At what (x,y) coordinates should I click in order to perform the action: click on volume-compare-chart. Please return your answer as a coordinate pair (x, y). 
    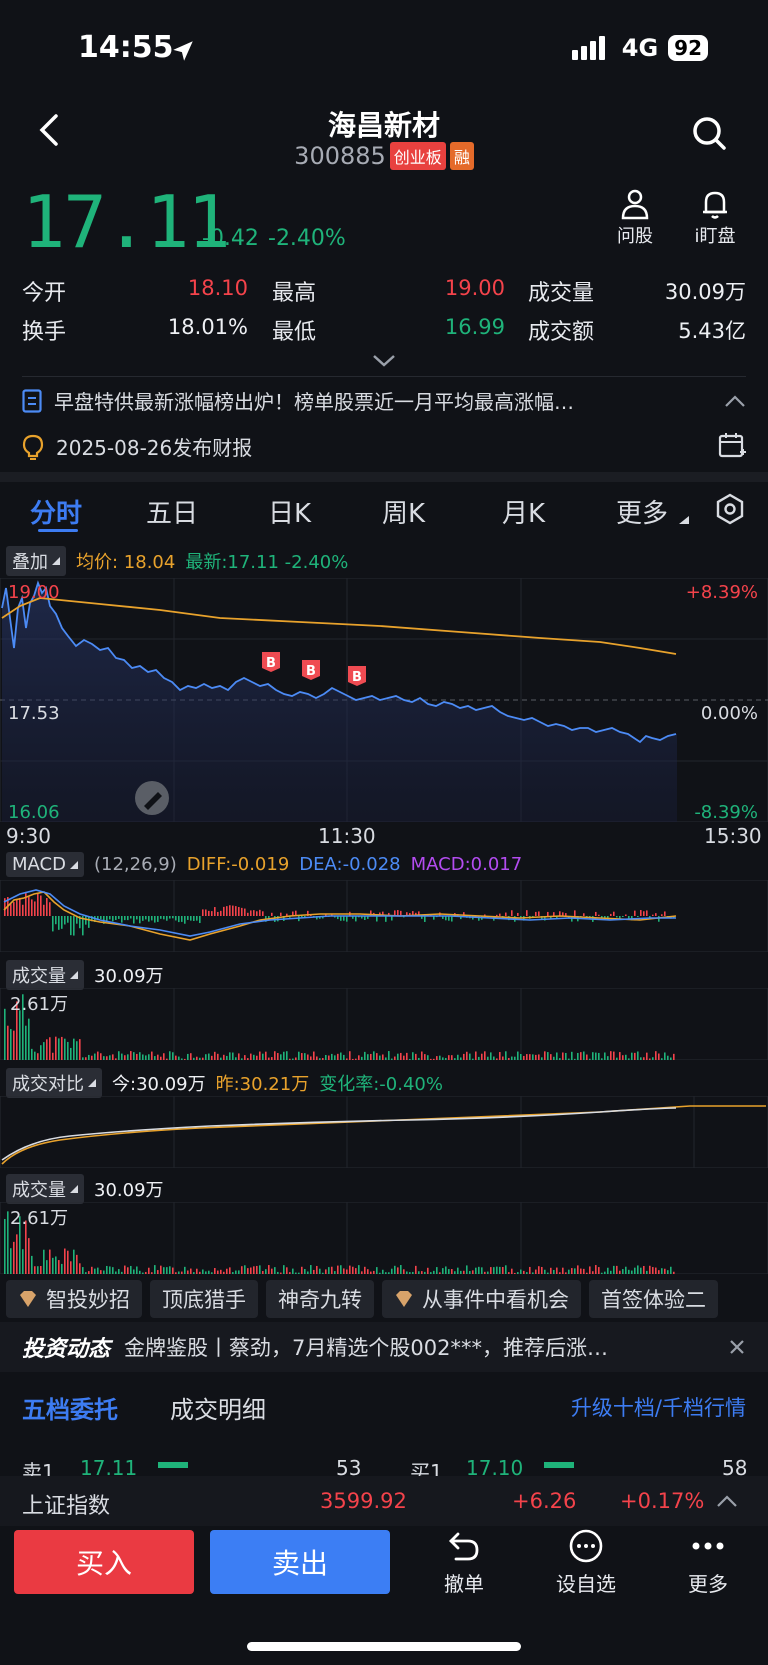
    Looking at the image, I should click on (384, 1132).